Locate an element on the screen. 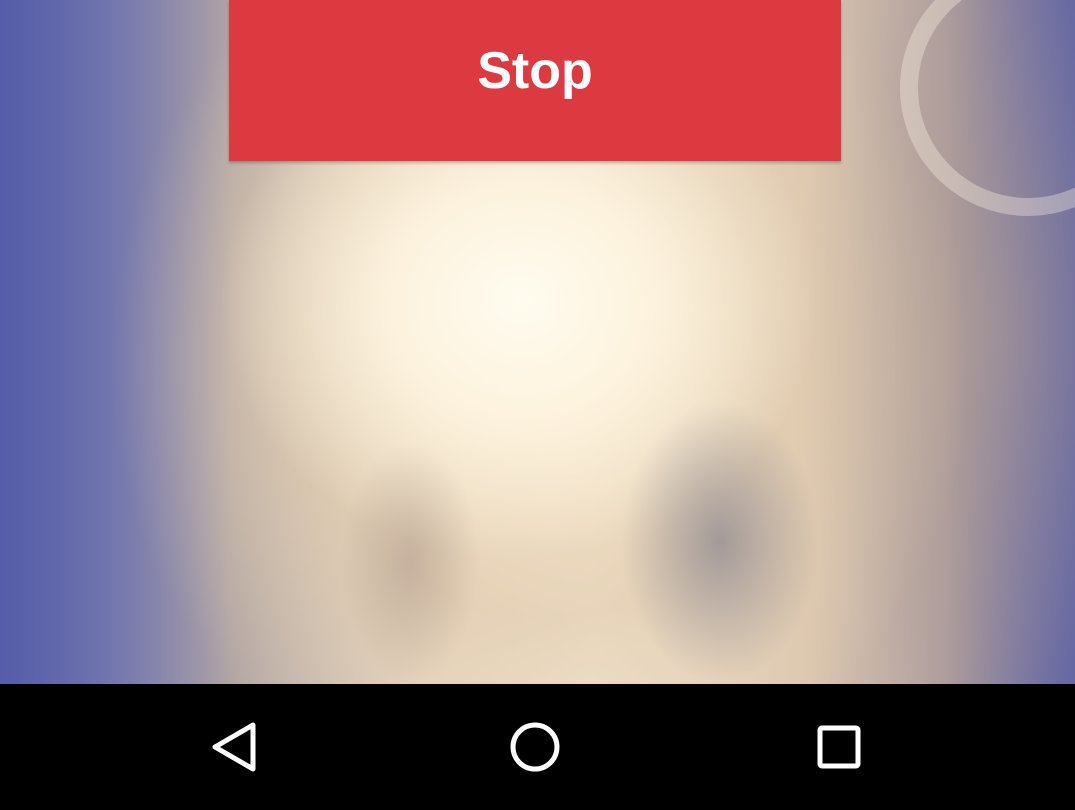  back-button is located at coordinates (235, 747).